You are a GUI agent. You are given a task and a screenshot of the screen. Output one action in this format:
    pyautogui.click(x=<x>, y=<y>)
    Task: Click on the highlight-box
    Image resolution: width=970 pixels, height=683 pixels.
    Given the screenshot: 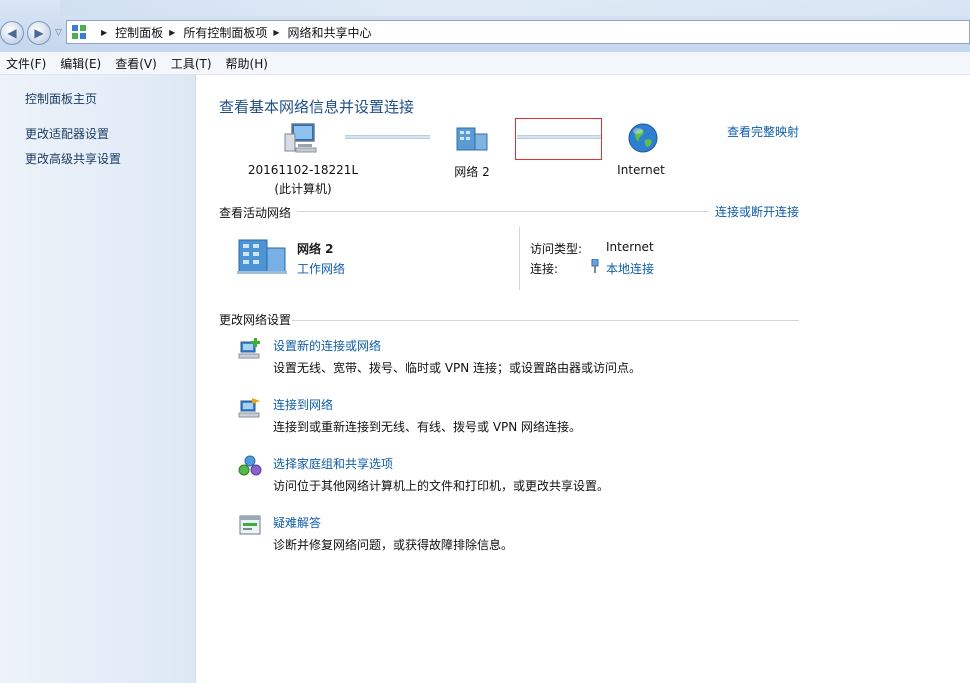 What is the action you would take?
    pyautogui.click(x=558, y=139)
    